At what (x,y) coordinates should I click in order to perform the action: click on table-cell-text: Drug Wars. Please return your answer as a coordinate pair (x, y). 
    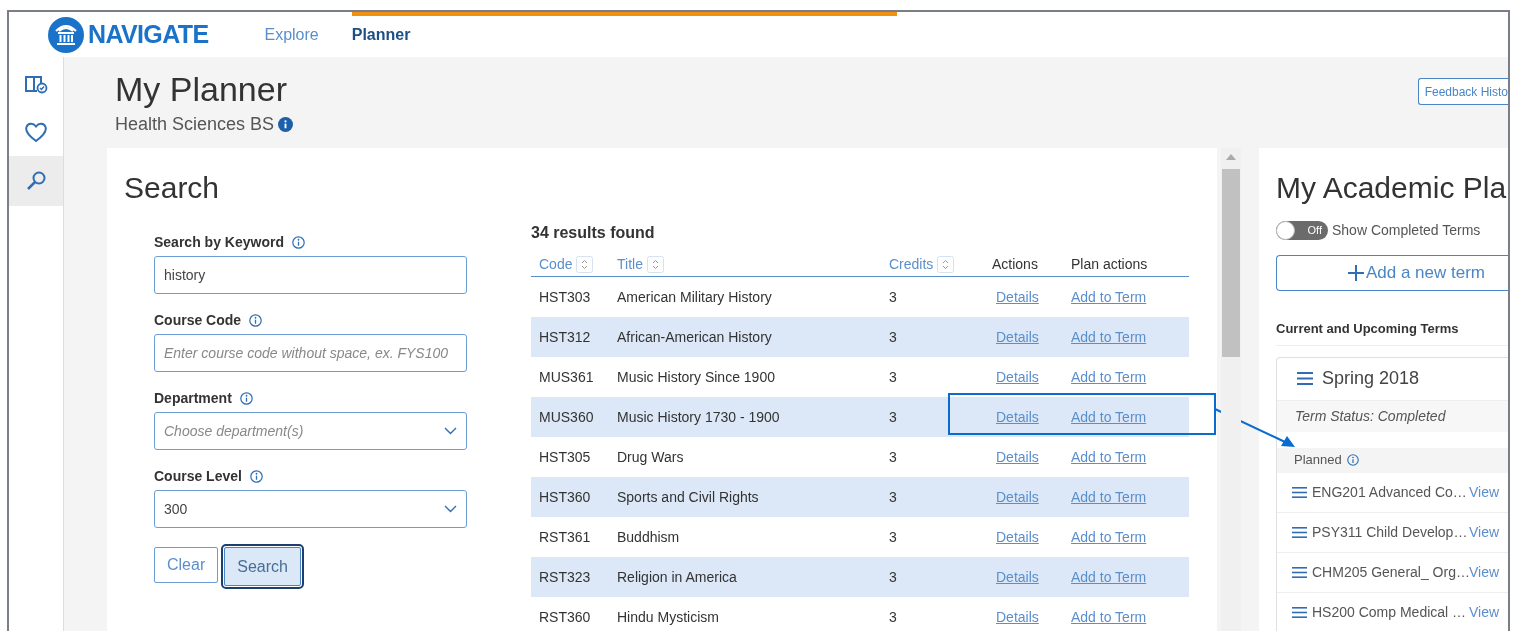
    Looking at the image, I should click on (651, 457).